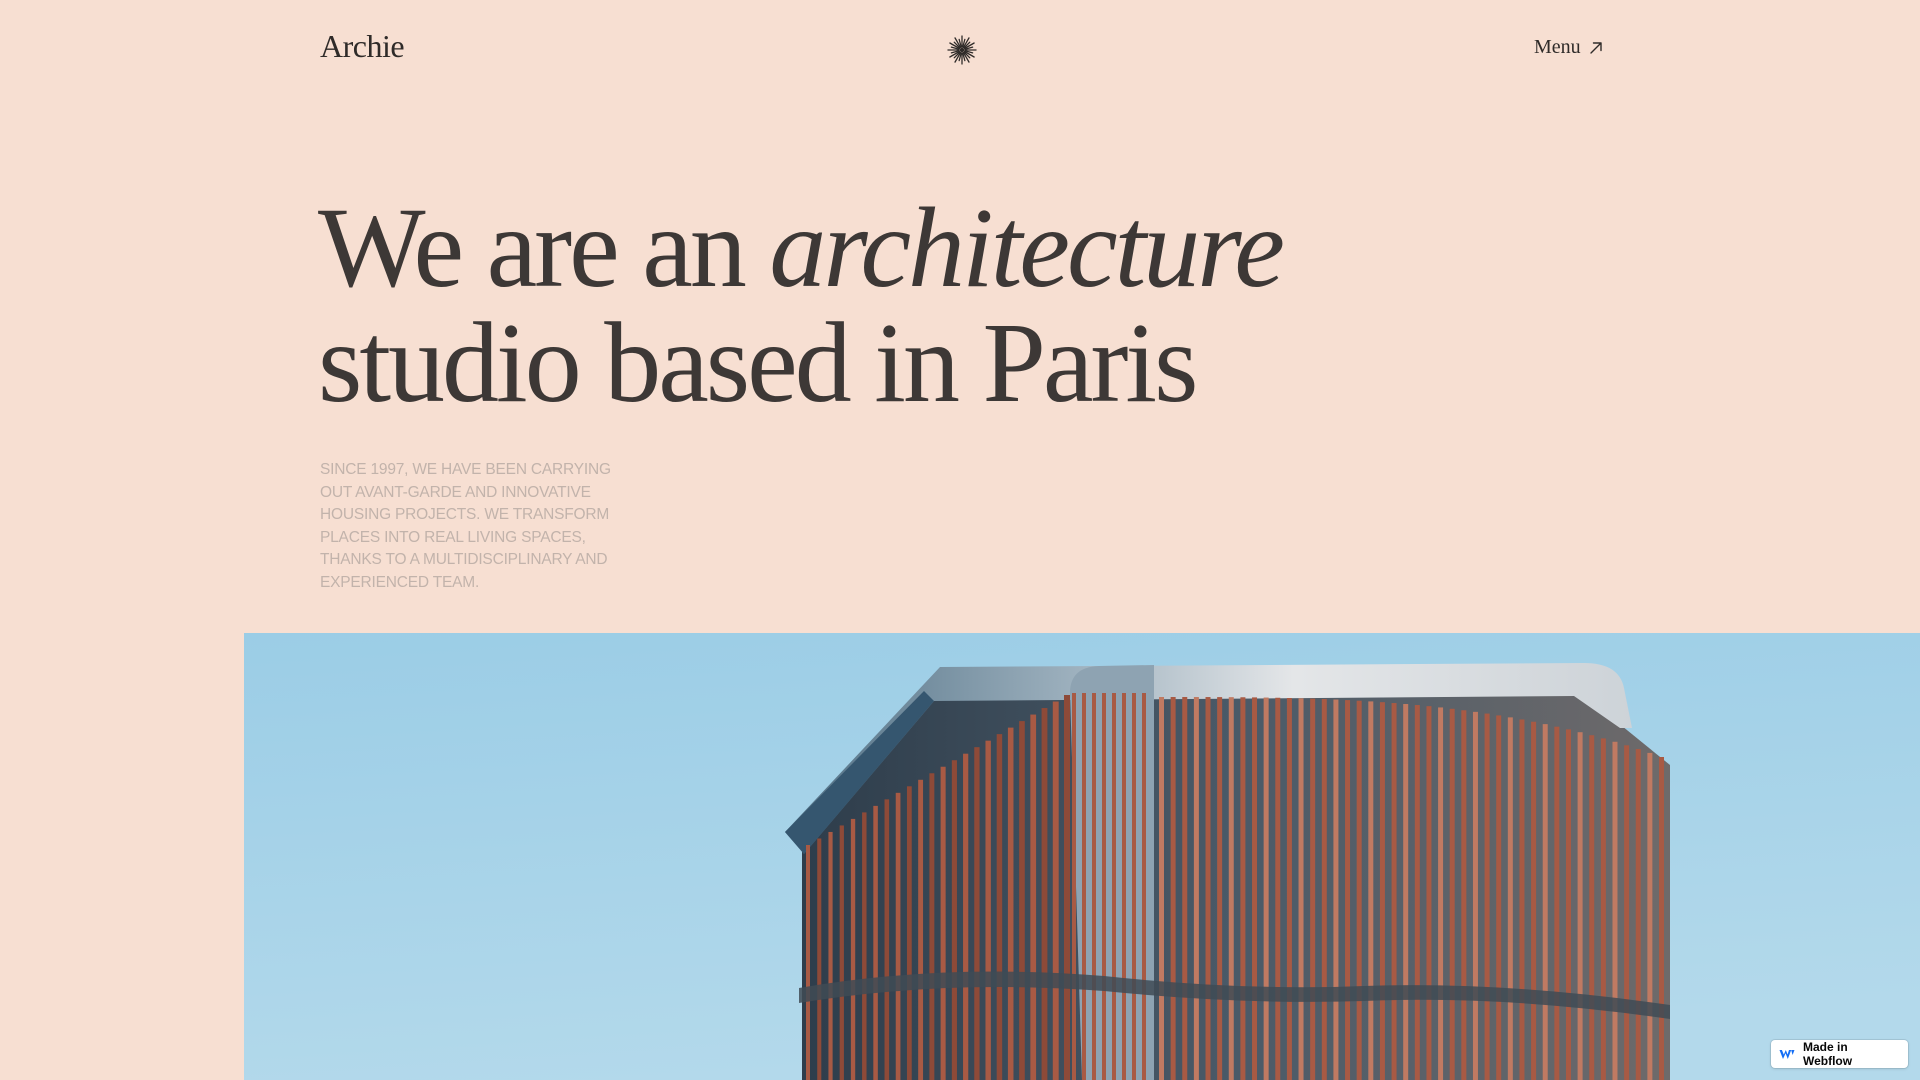 This screenshot has width=1920, height=1080. I want to click on starburst-icon, so click(962, 50).